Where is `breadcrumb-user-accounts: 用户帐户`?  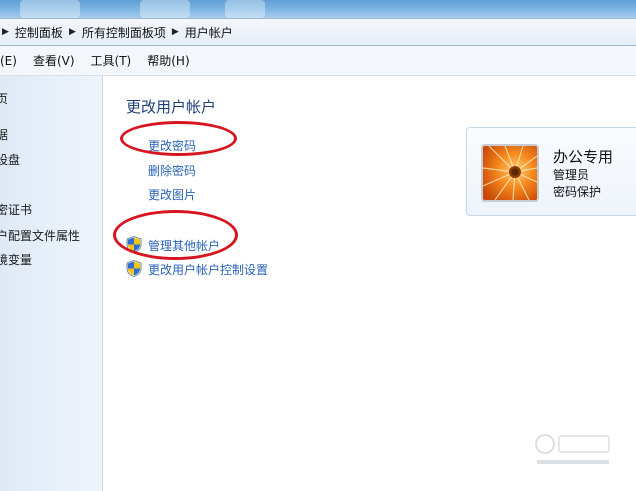
breadcrumb-user-accounts: 用户帐户 is located at coordinates (209, 32).